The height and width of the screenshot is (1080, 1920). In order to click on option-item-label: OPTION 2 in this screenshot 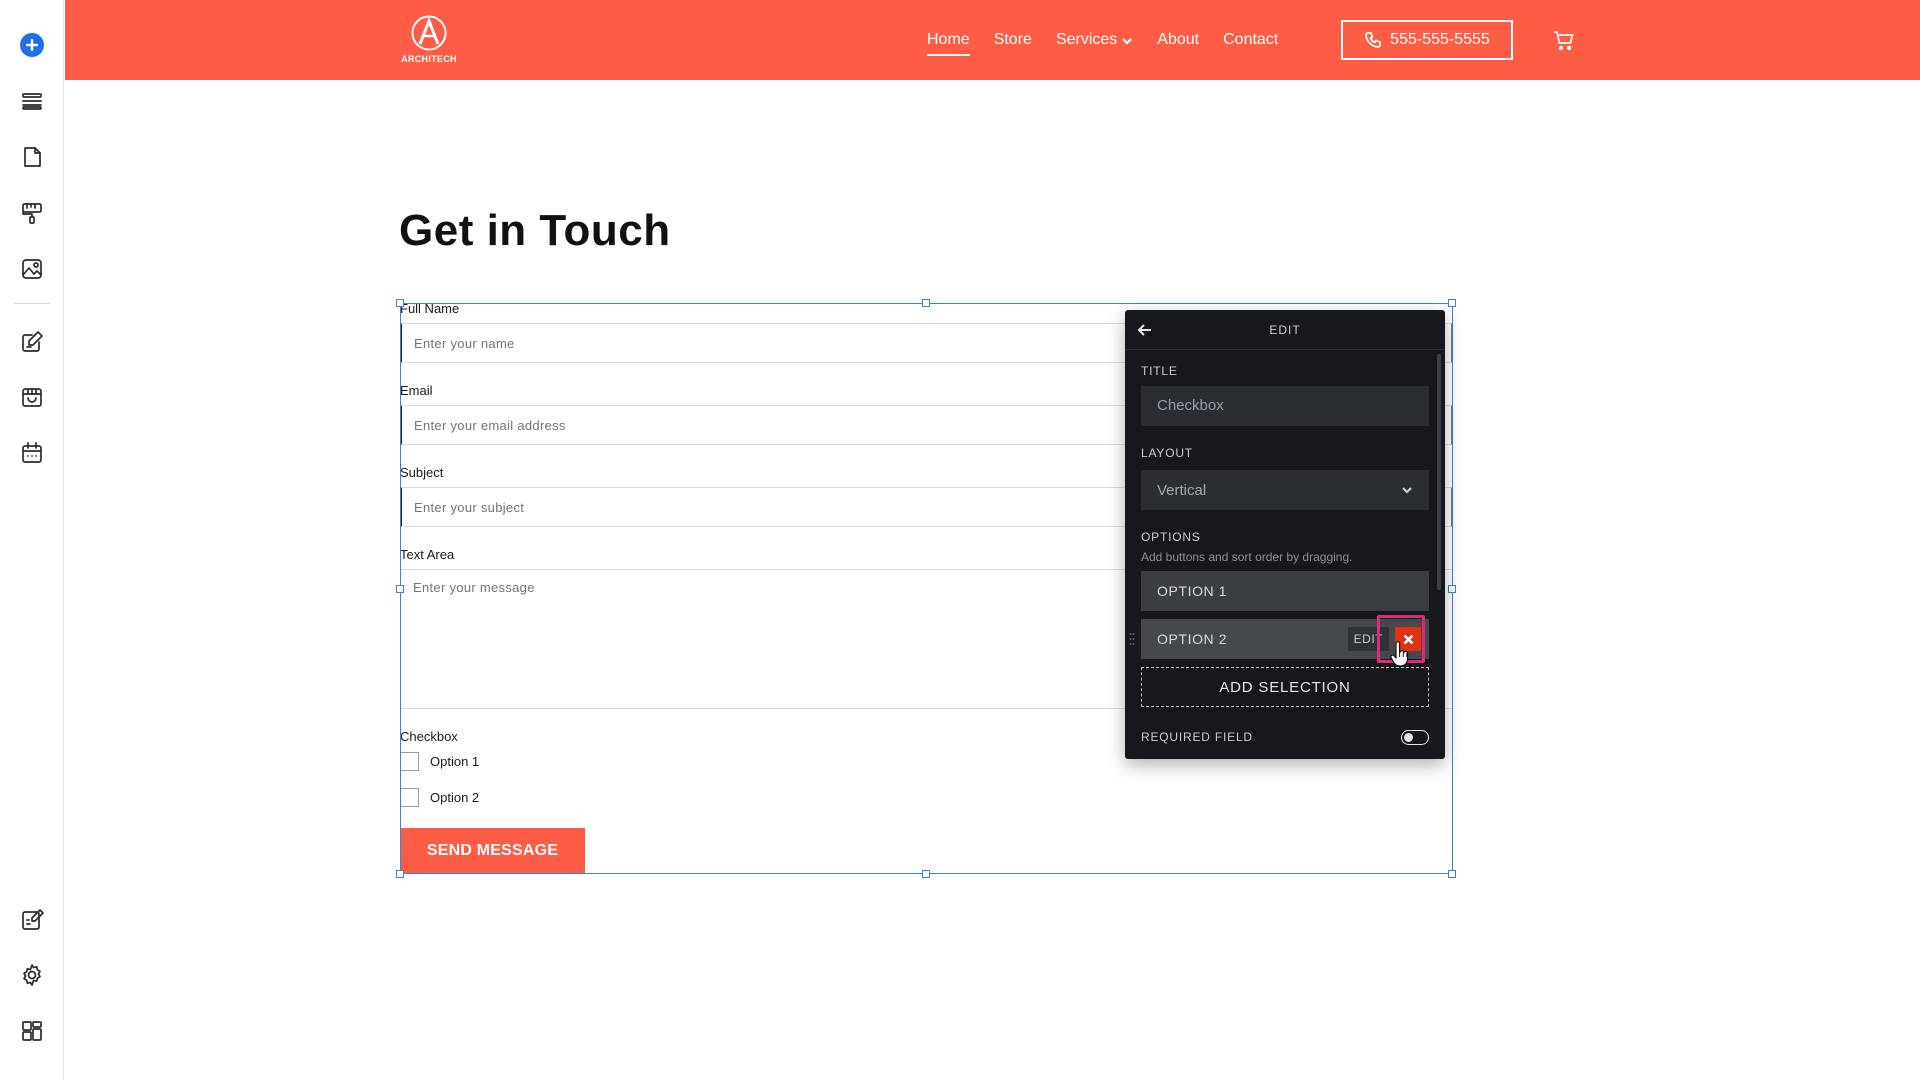, I will do `click(1192, 639)`.